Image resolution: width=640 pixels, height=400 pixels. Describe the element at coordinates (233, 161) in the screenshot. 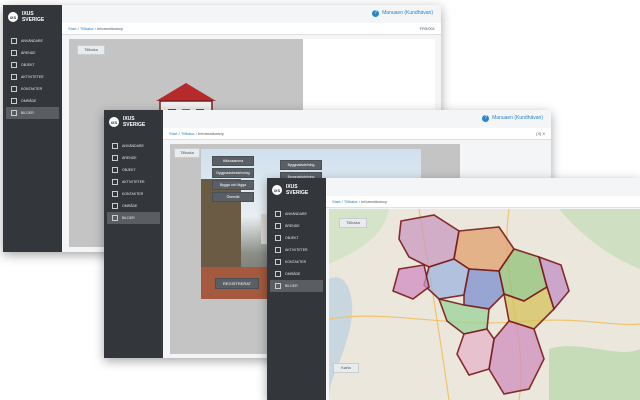

I see `photo-menu-item: Hälsosamma` at that location.